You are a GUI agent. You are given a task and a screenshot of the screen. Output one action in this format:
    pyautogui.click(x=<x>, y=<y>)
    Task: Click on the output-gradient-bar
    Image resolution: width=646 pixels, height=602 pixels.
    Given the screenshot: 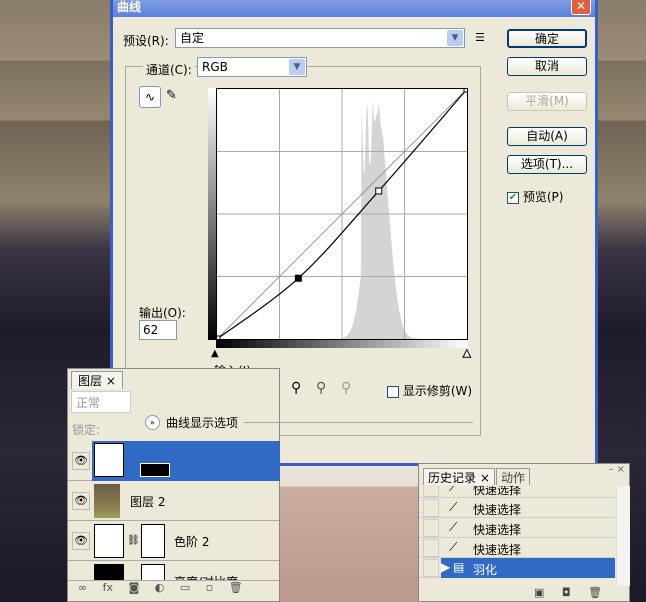 What is the action you would take?
    pyautogui.click(x=212, y=214)
    